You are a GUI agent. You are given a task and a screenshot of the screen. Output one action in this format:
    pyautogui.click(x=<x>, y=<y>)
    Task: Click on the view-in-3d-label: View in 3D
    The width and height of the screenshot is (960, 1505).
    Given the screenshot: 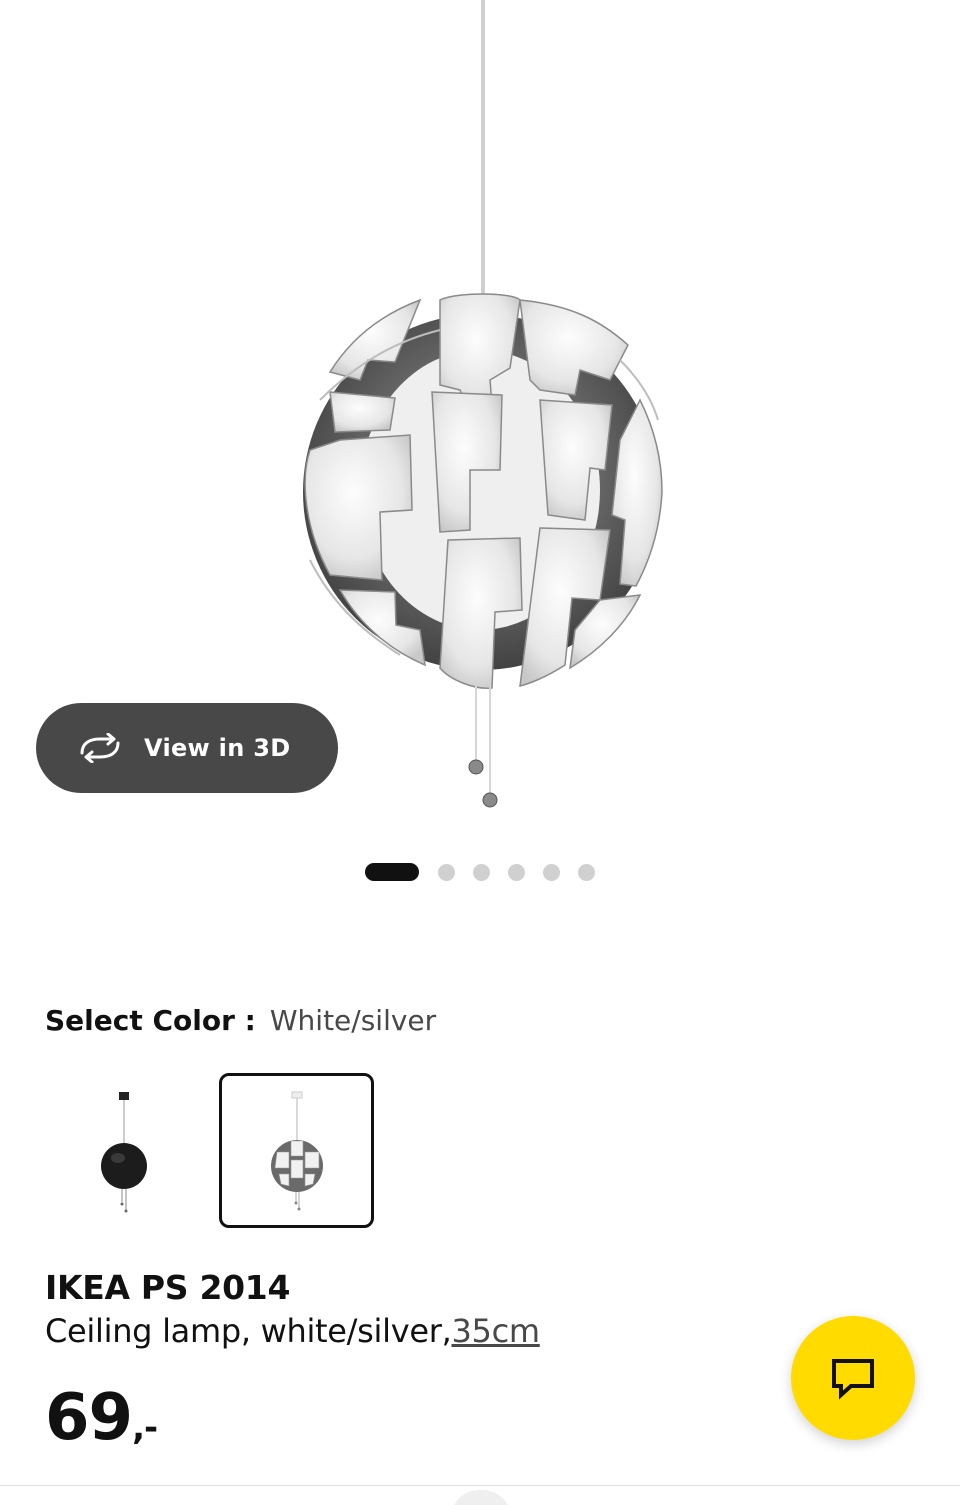 What is the action you would take?
    pyautogui.click(x=217, y=748)
    